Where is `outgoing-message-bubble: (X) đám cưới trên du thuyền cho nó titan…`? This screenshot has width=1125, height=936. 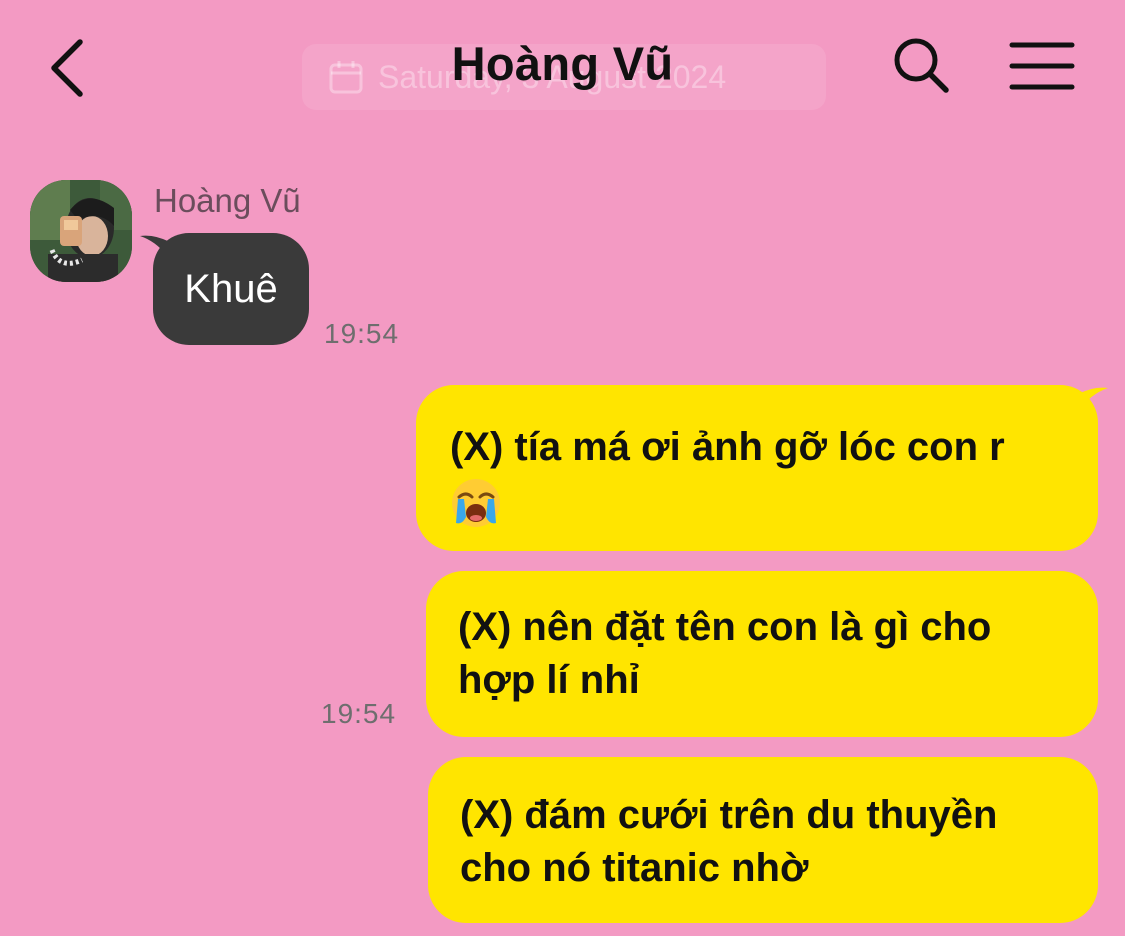
outgoing-message-bubble: (X) đám cưới trên du thuyền cho nó titan… is located at coordinates (763, 840).